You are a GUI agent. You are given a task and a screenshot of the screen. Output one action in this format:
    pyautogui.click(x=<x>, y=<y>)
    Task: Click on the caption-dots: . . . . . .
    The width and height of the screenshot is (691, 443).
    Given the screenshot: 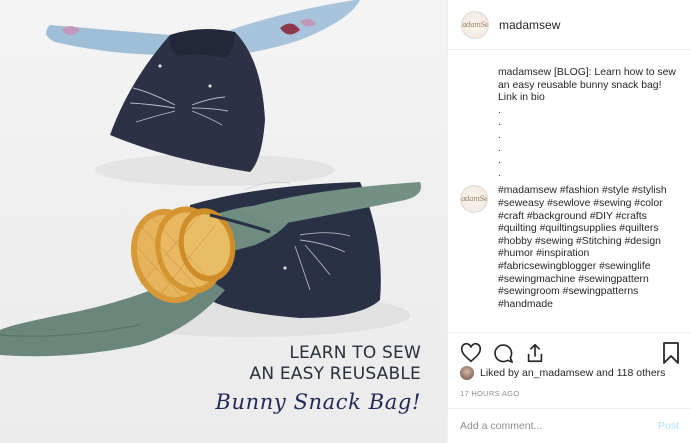 What is the action you would take?
    pyautogui.click(x=499, y=141)
    